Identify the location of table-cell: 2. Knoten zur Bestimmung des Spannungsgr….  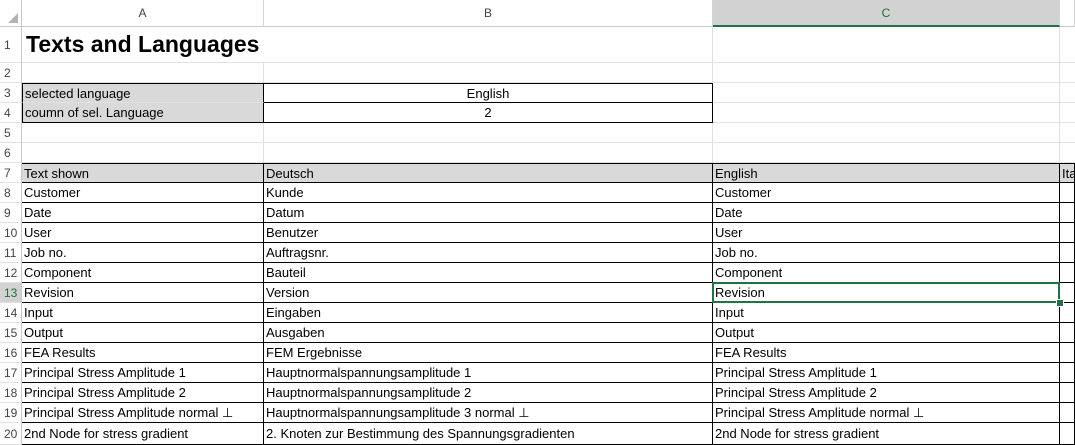
(488, 434).